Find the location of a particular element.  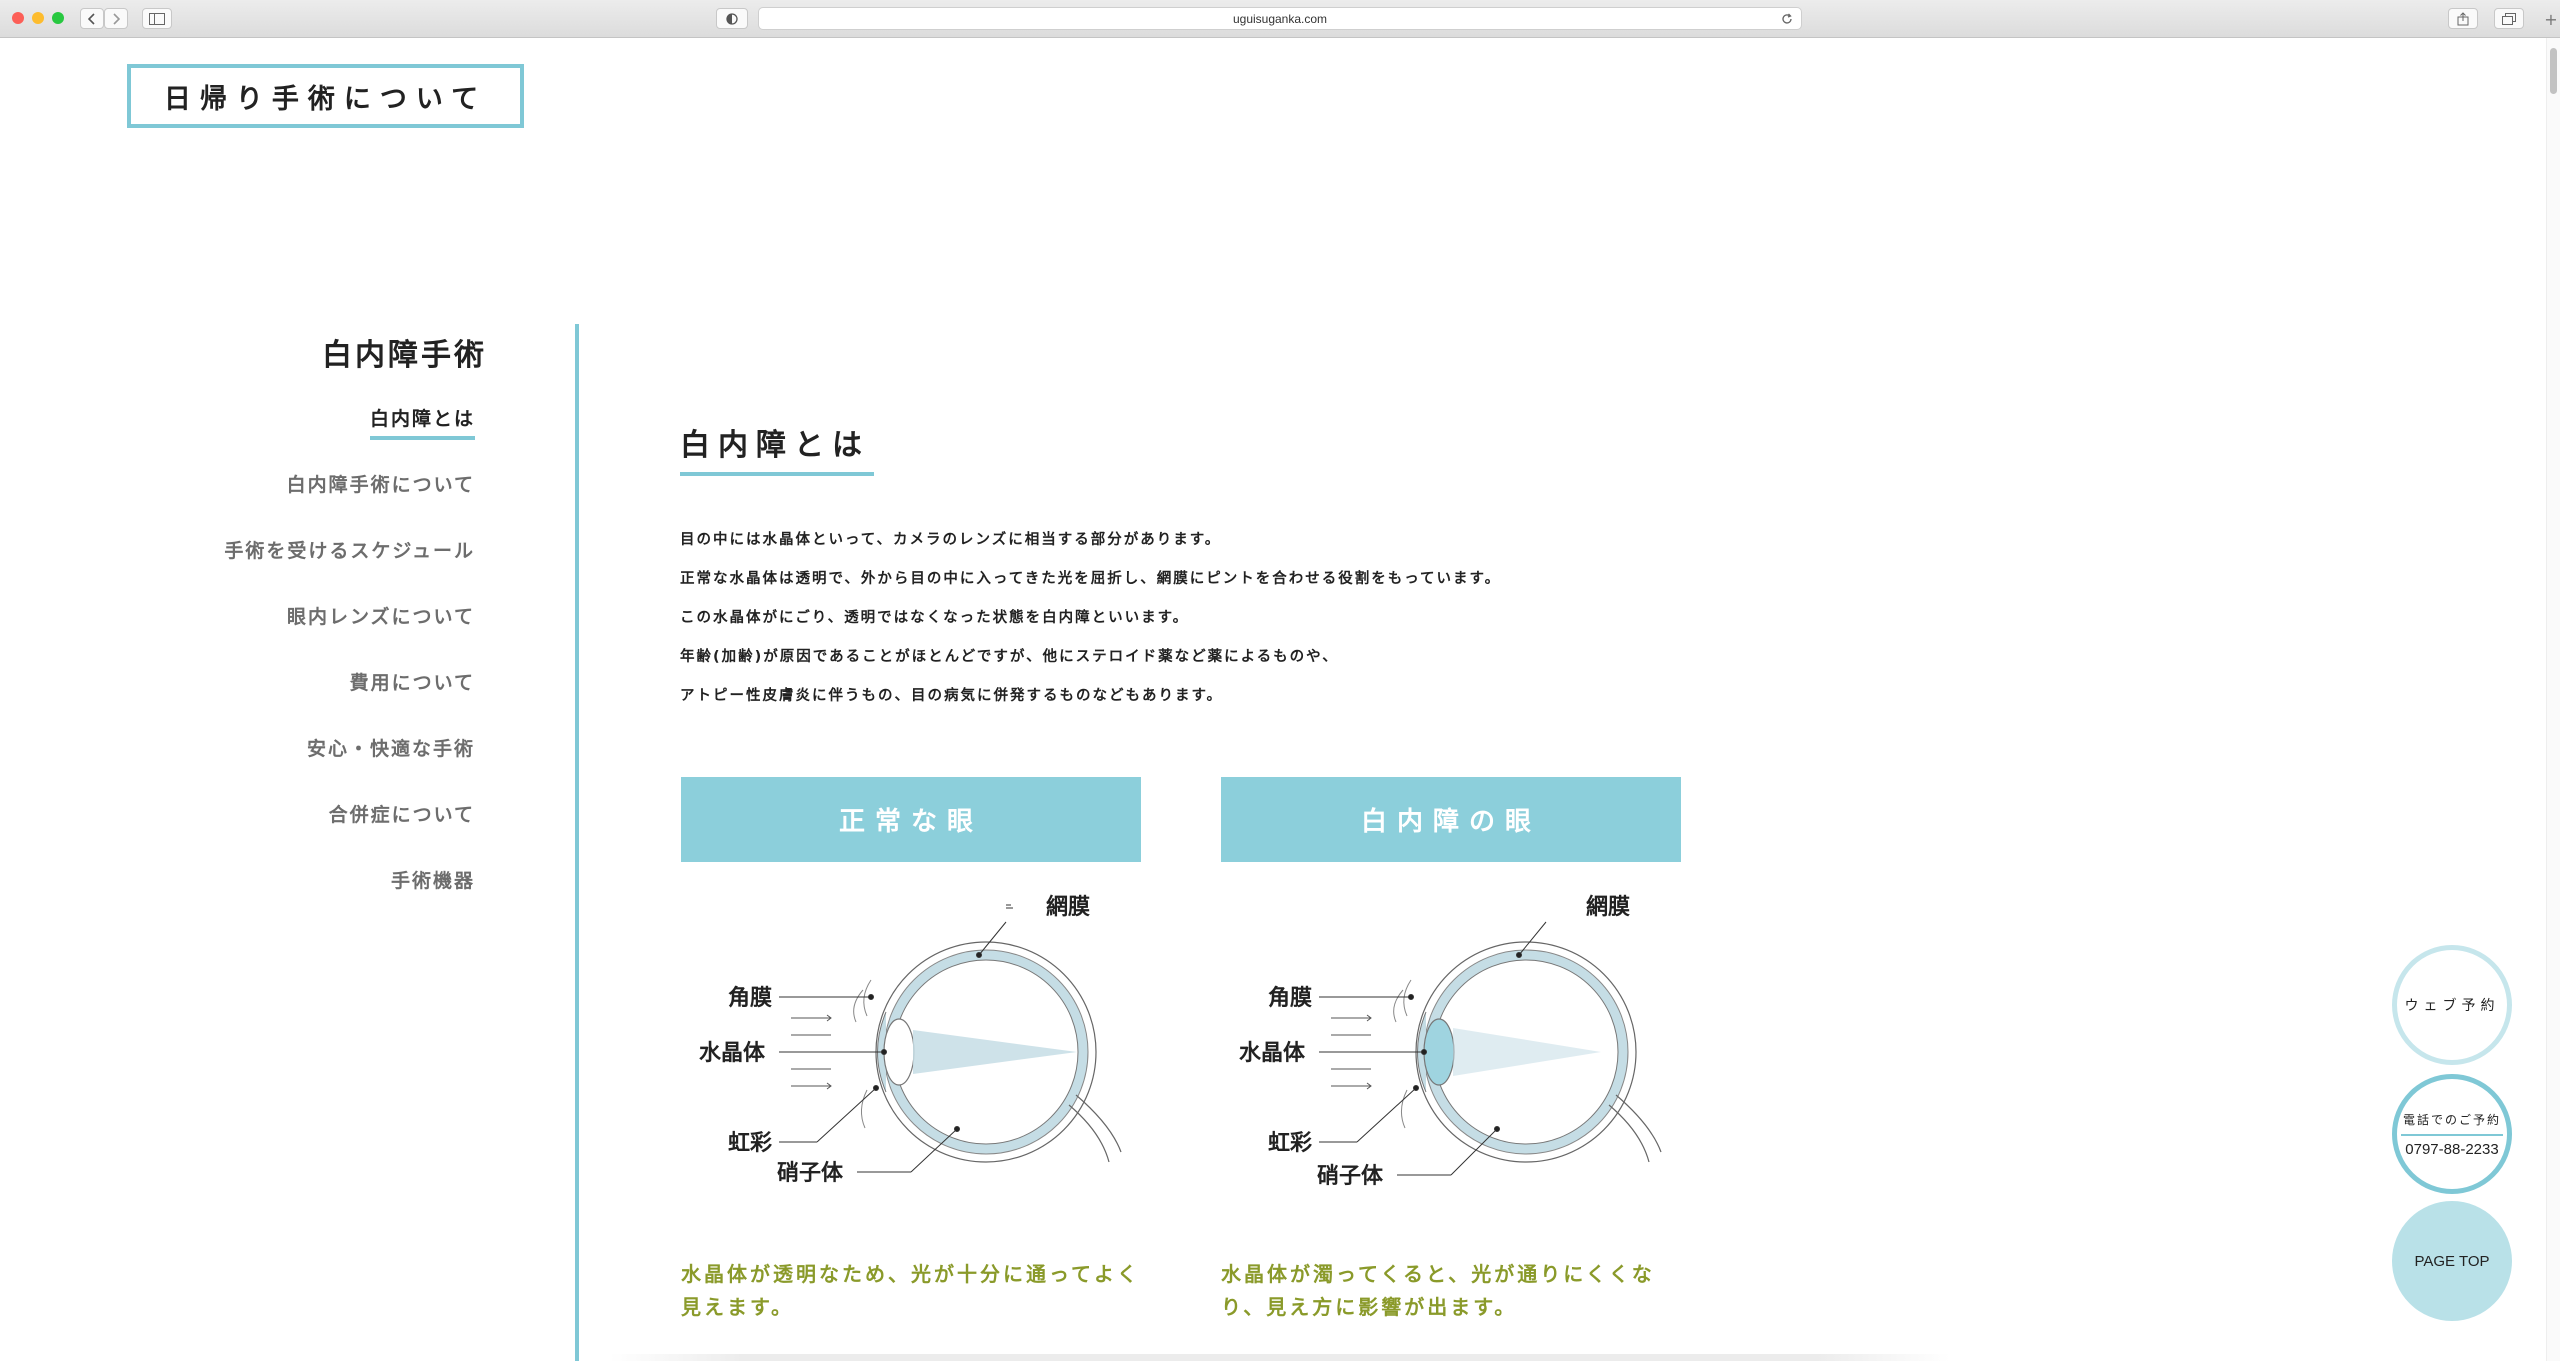

plus-icon: + is located at coordinates (2551, 19).